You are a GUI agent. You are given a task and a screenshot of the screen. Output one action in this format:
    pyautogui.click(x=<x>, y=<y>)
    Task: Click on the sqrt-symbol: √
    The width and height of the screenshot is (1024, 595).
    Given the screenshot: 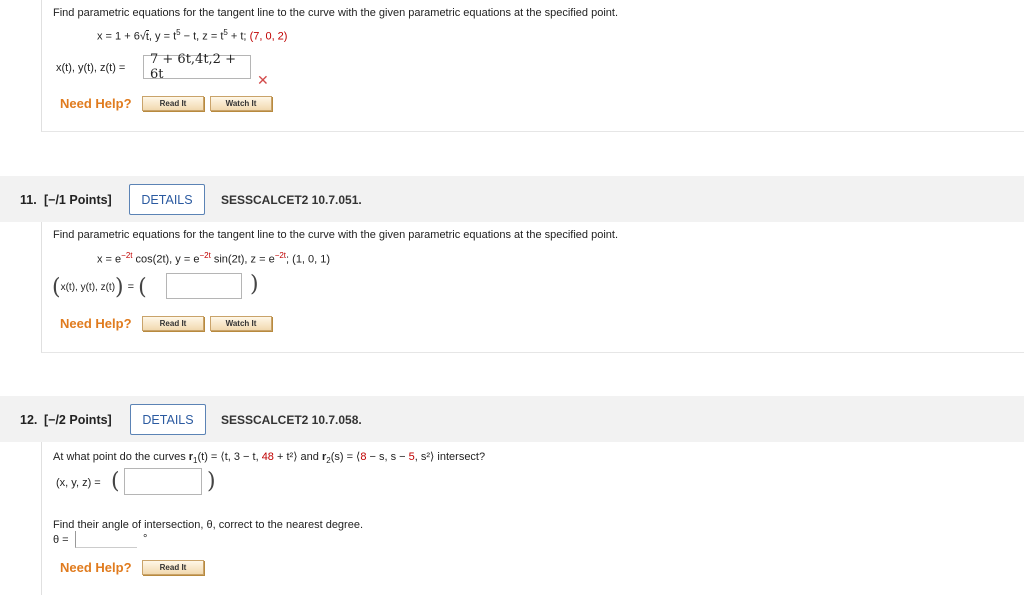 What is the action you would take?
    pyautogui.click(x=142, y=36)
    